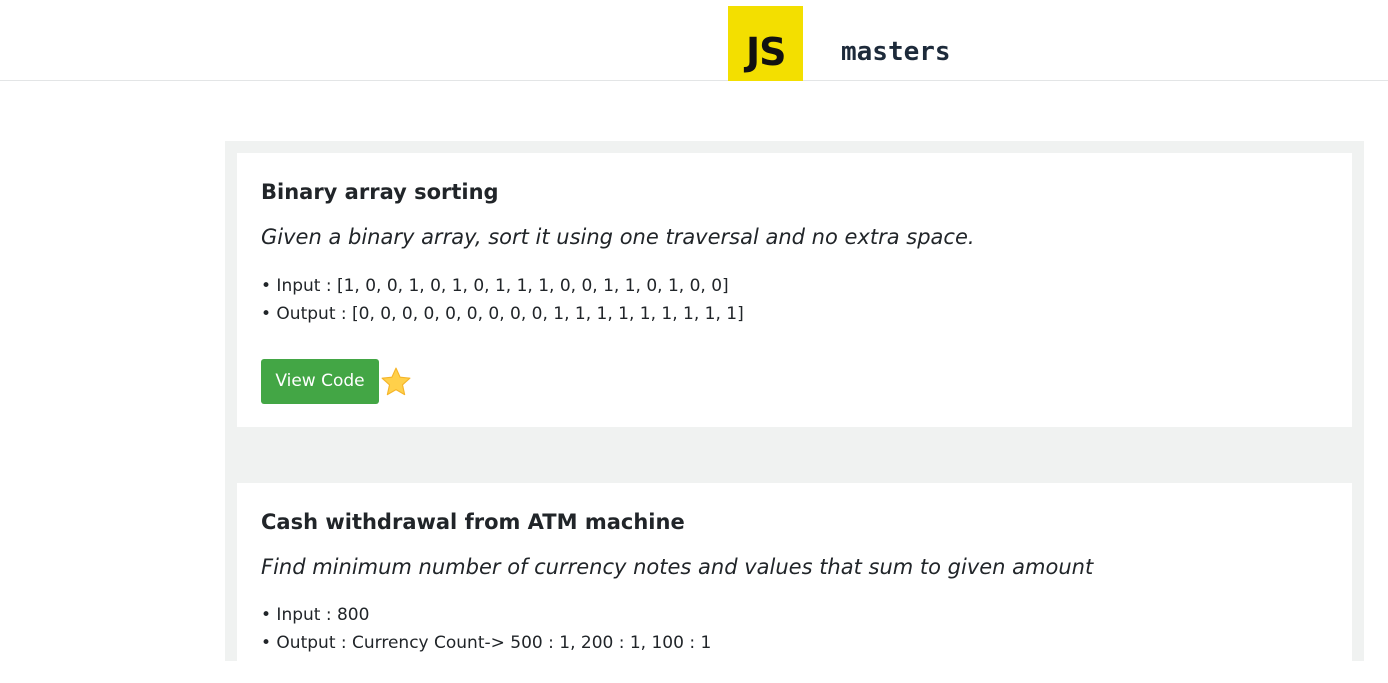 Image resolution: width=1388 pixels, height=683 pixels. I want to click on brand-name: masters, so click(896, 52).